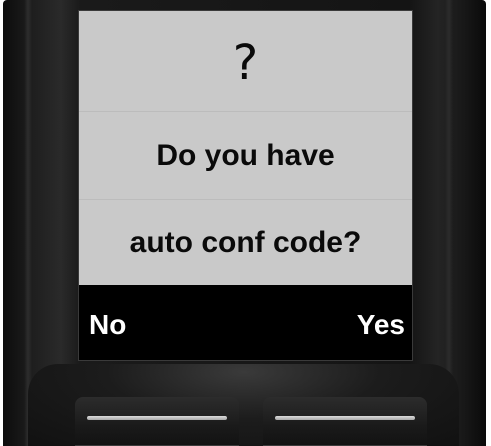 Image resolution: width=491 pixels, height=446 pixels. Describe the element at coordinates (157, 418) in the screenshot. I see `left-softkey-bar-icon` at that location.